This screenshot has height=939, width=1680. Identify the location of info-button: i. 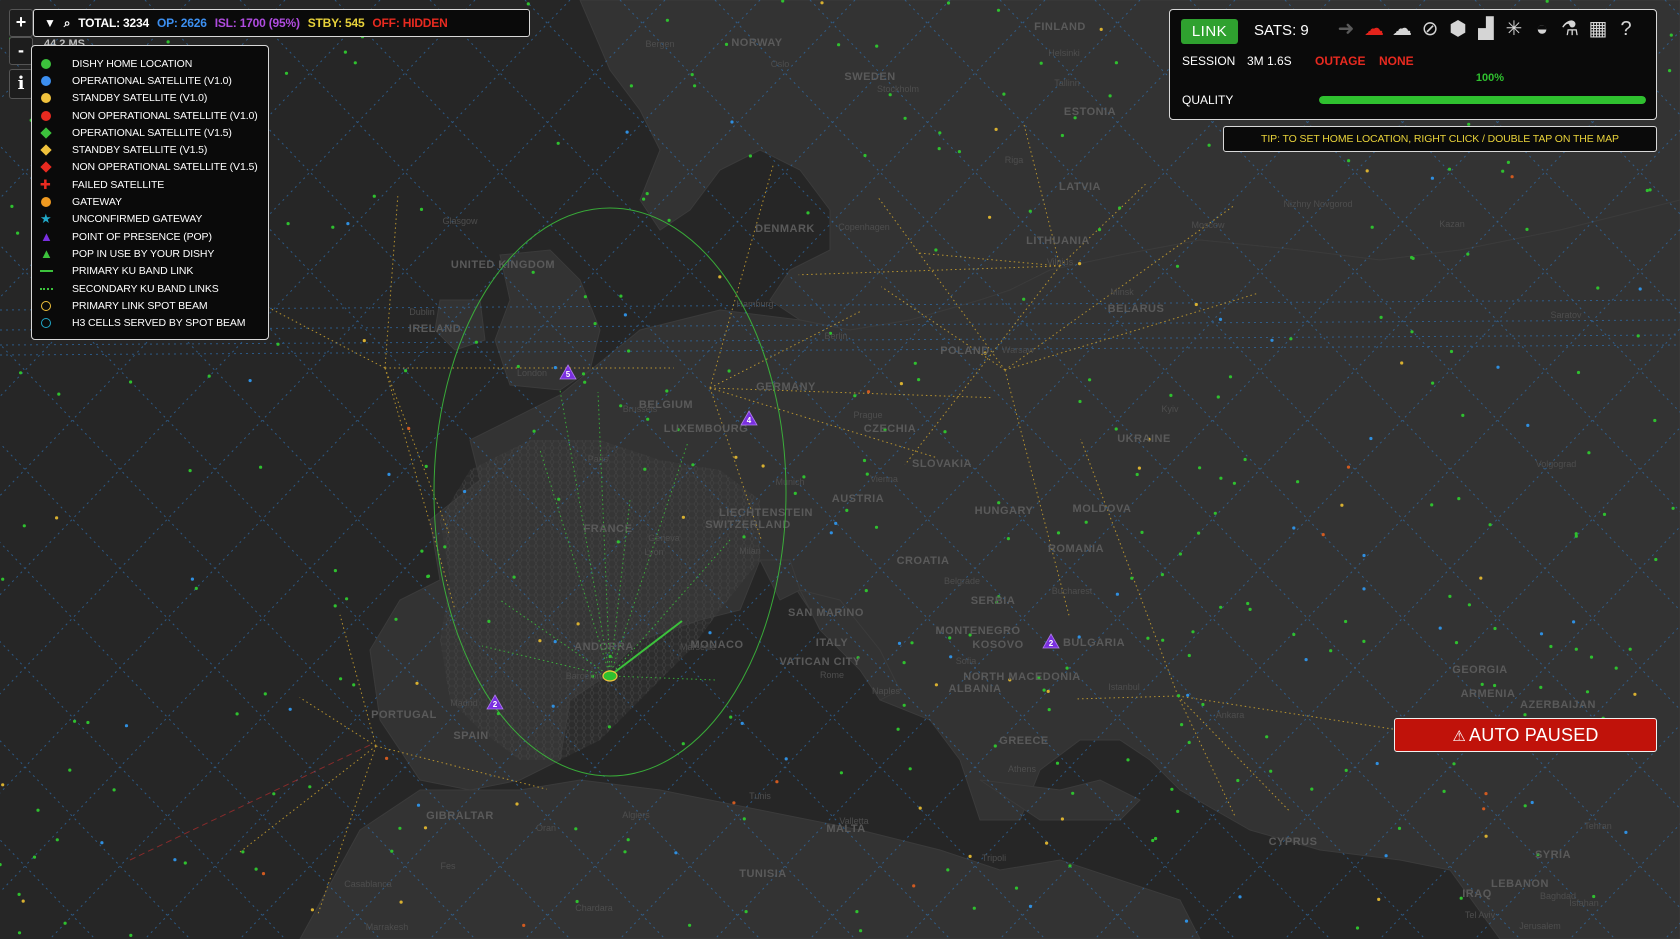
(21, 84).